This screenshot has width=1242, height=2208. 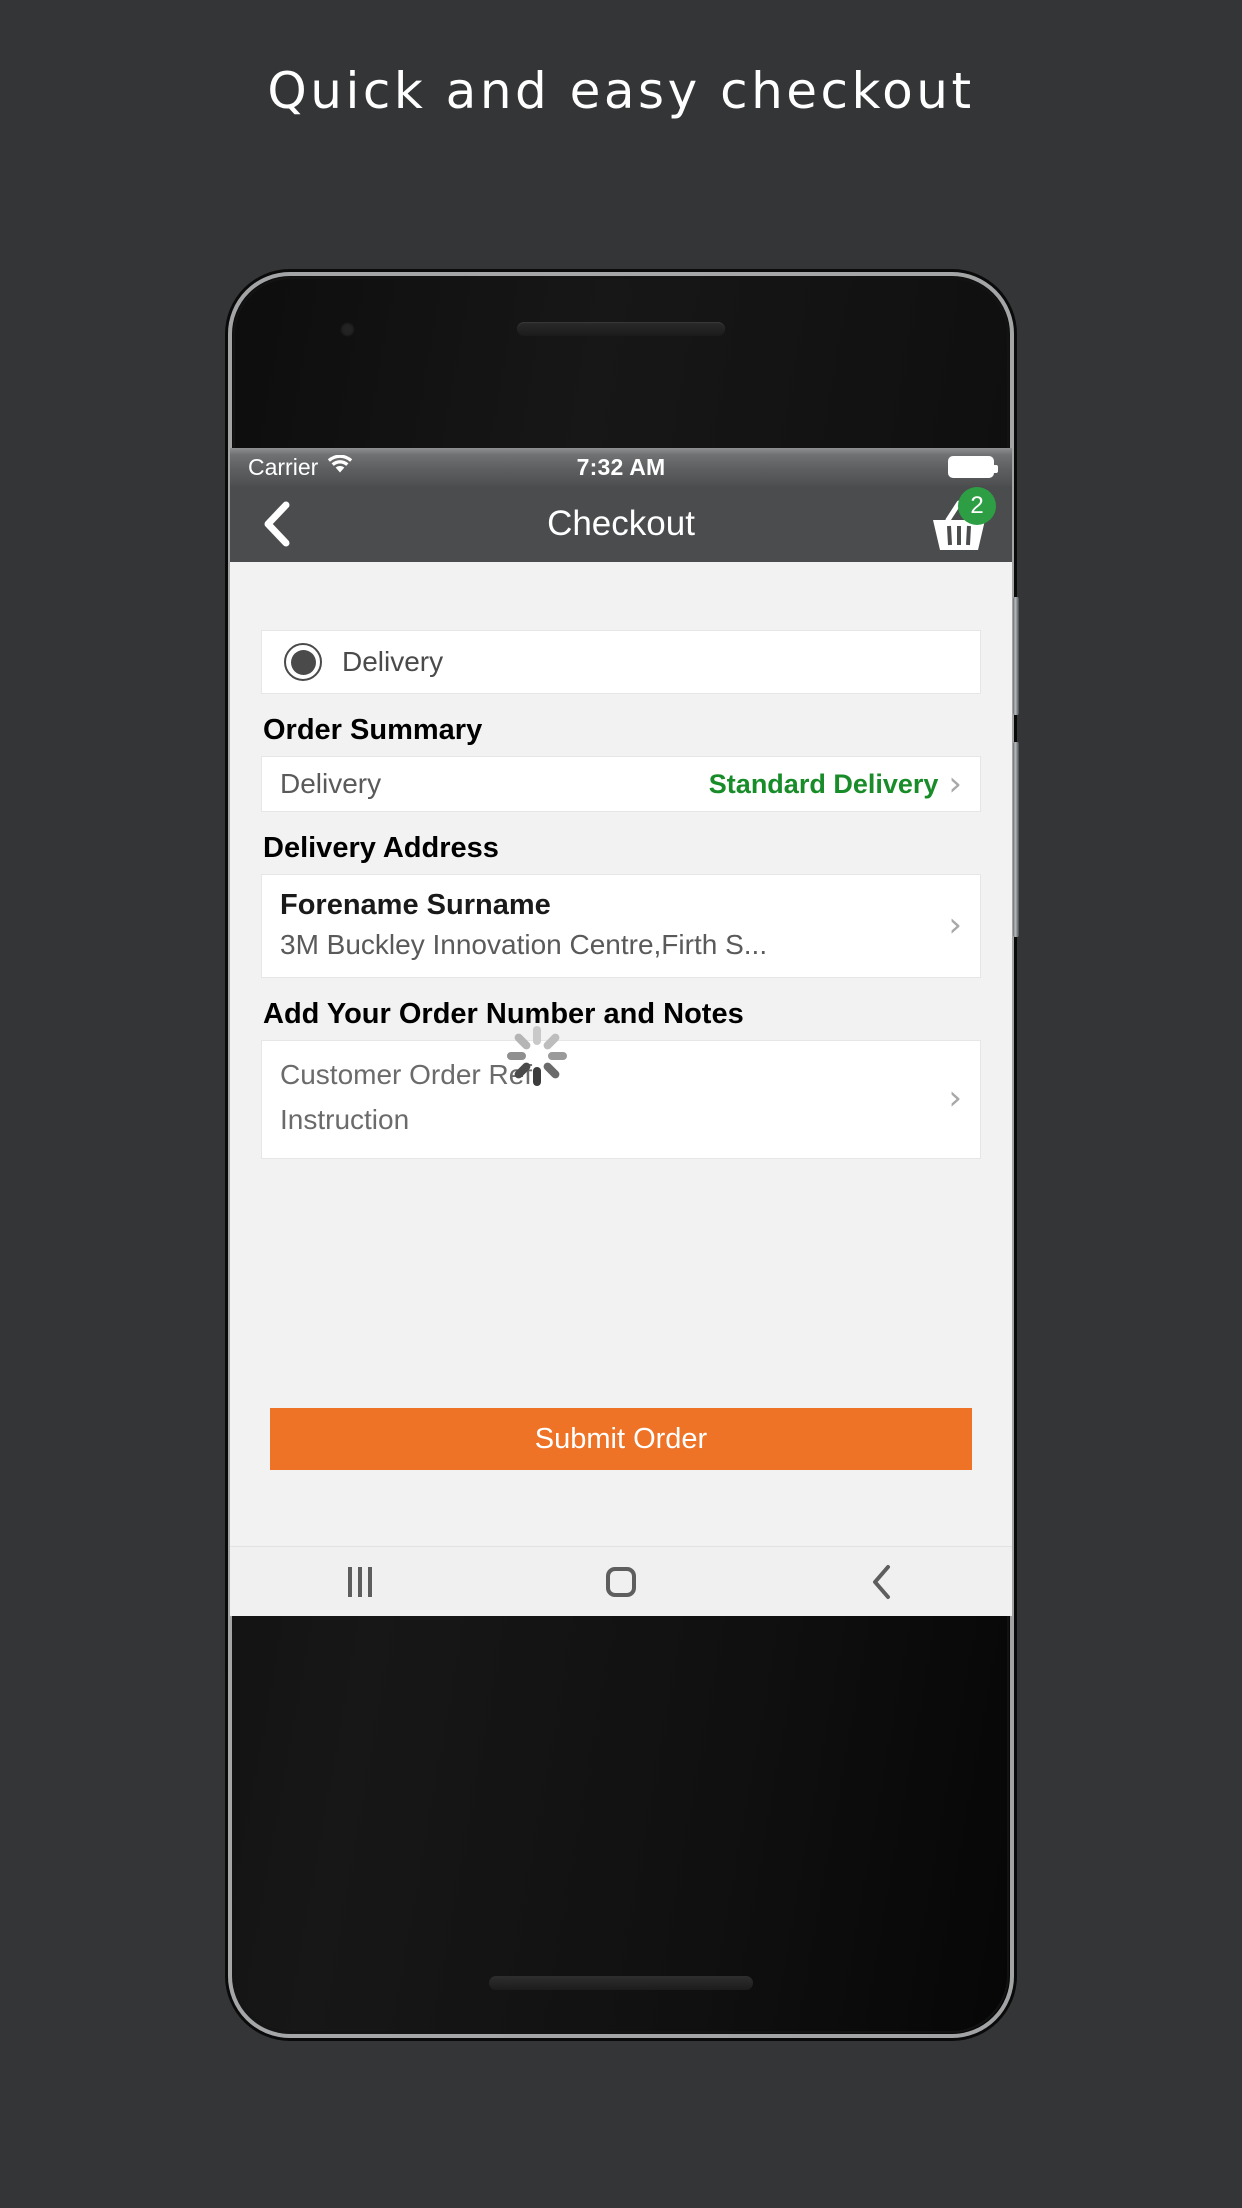 What do you see at coordinates (373, 730) in the screenshot?
I see `order-summary-header: Order Summary` at bounding box center [373, 730].